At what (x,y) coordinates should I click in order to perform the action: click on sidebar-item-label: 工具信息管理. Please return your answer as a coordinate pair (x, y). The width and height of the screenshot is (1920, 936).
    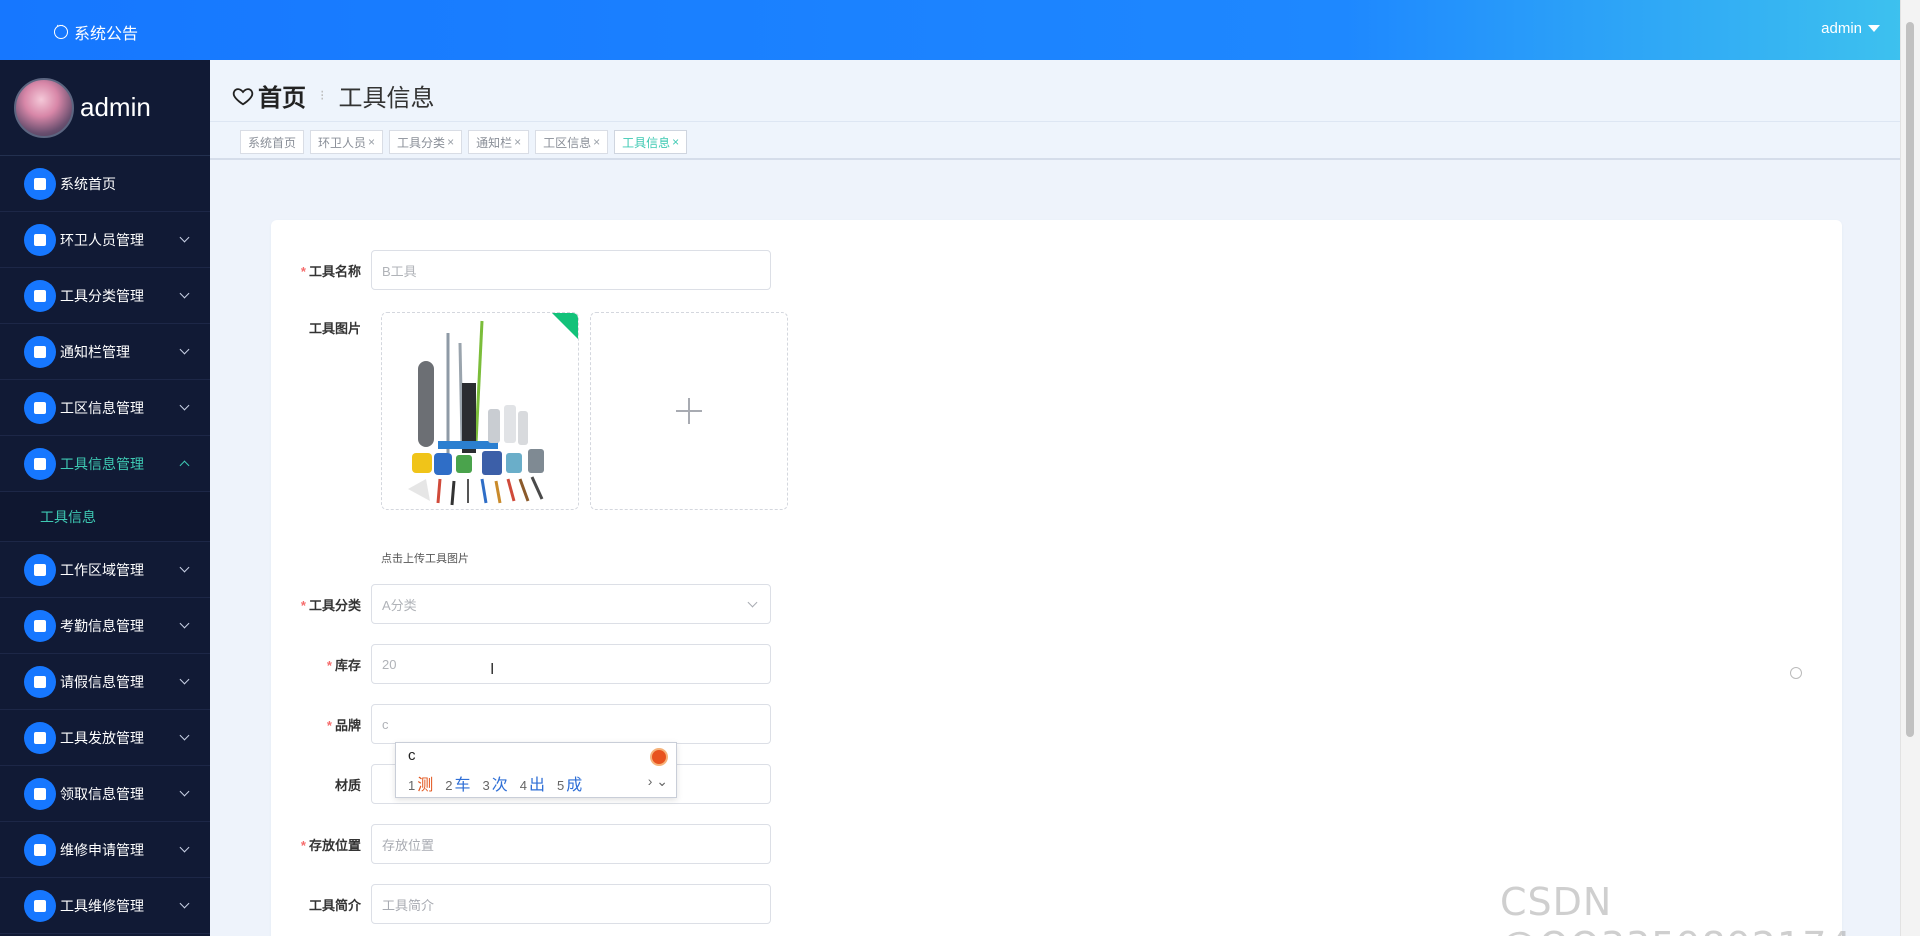
    Looking at the image, I should click on (102, 463).